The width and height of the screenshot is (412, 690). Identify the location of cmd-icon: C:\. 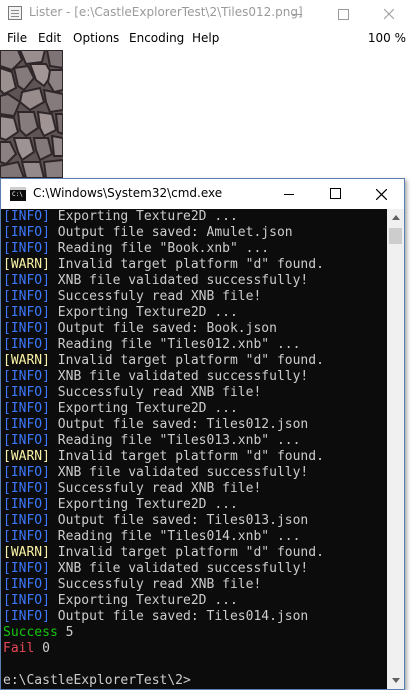
(18, 194).